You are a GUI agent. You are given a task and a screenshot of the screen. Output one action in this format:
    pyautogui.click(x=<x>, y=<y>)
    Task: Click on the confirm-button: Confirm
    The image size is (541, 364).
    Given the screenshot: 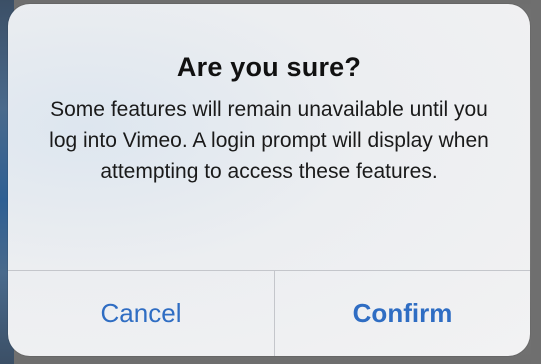 What is the action you would take?
    pyautogui.click(x=402, y=313)
    